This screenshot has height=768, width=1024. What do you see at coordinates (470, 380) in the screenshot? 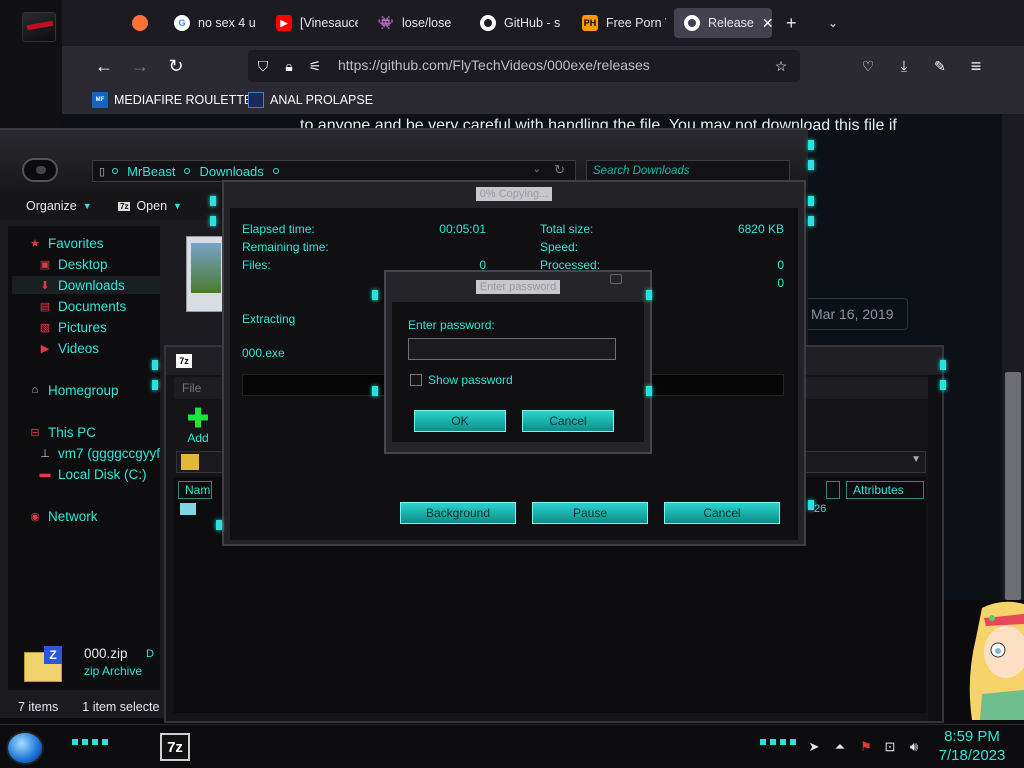
I see `show-password-label: Show password` at bounding box center [470, 380].